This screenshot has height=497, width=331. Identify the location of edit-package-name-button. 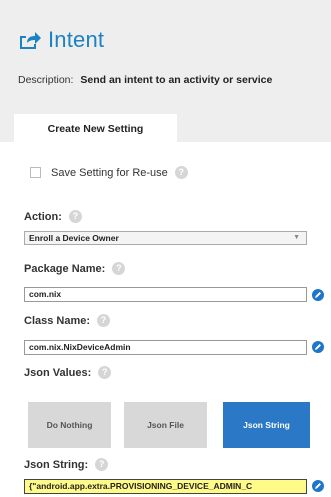
(318, 295).